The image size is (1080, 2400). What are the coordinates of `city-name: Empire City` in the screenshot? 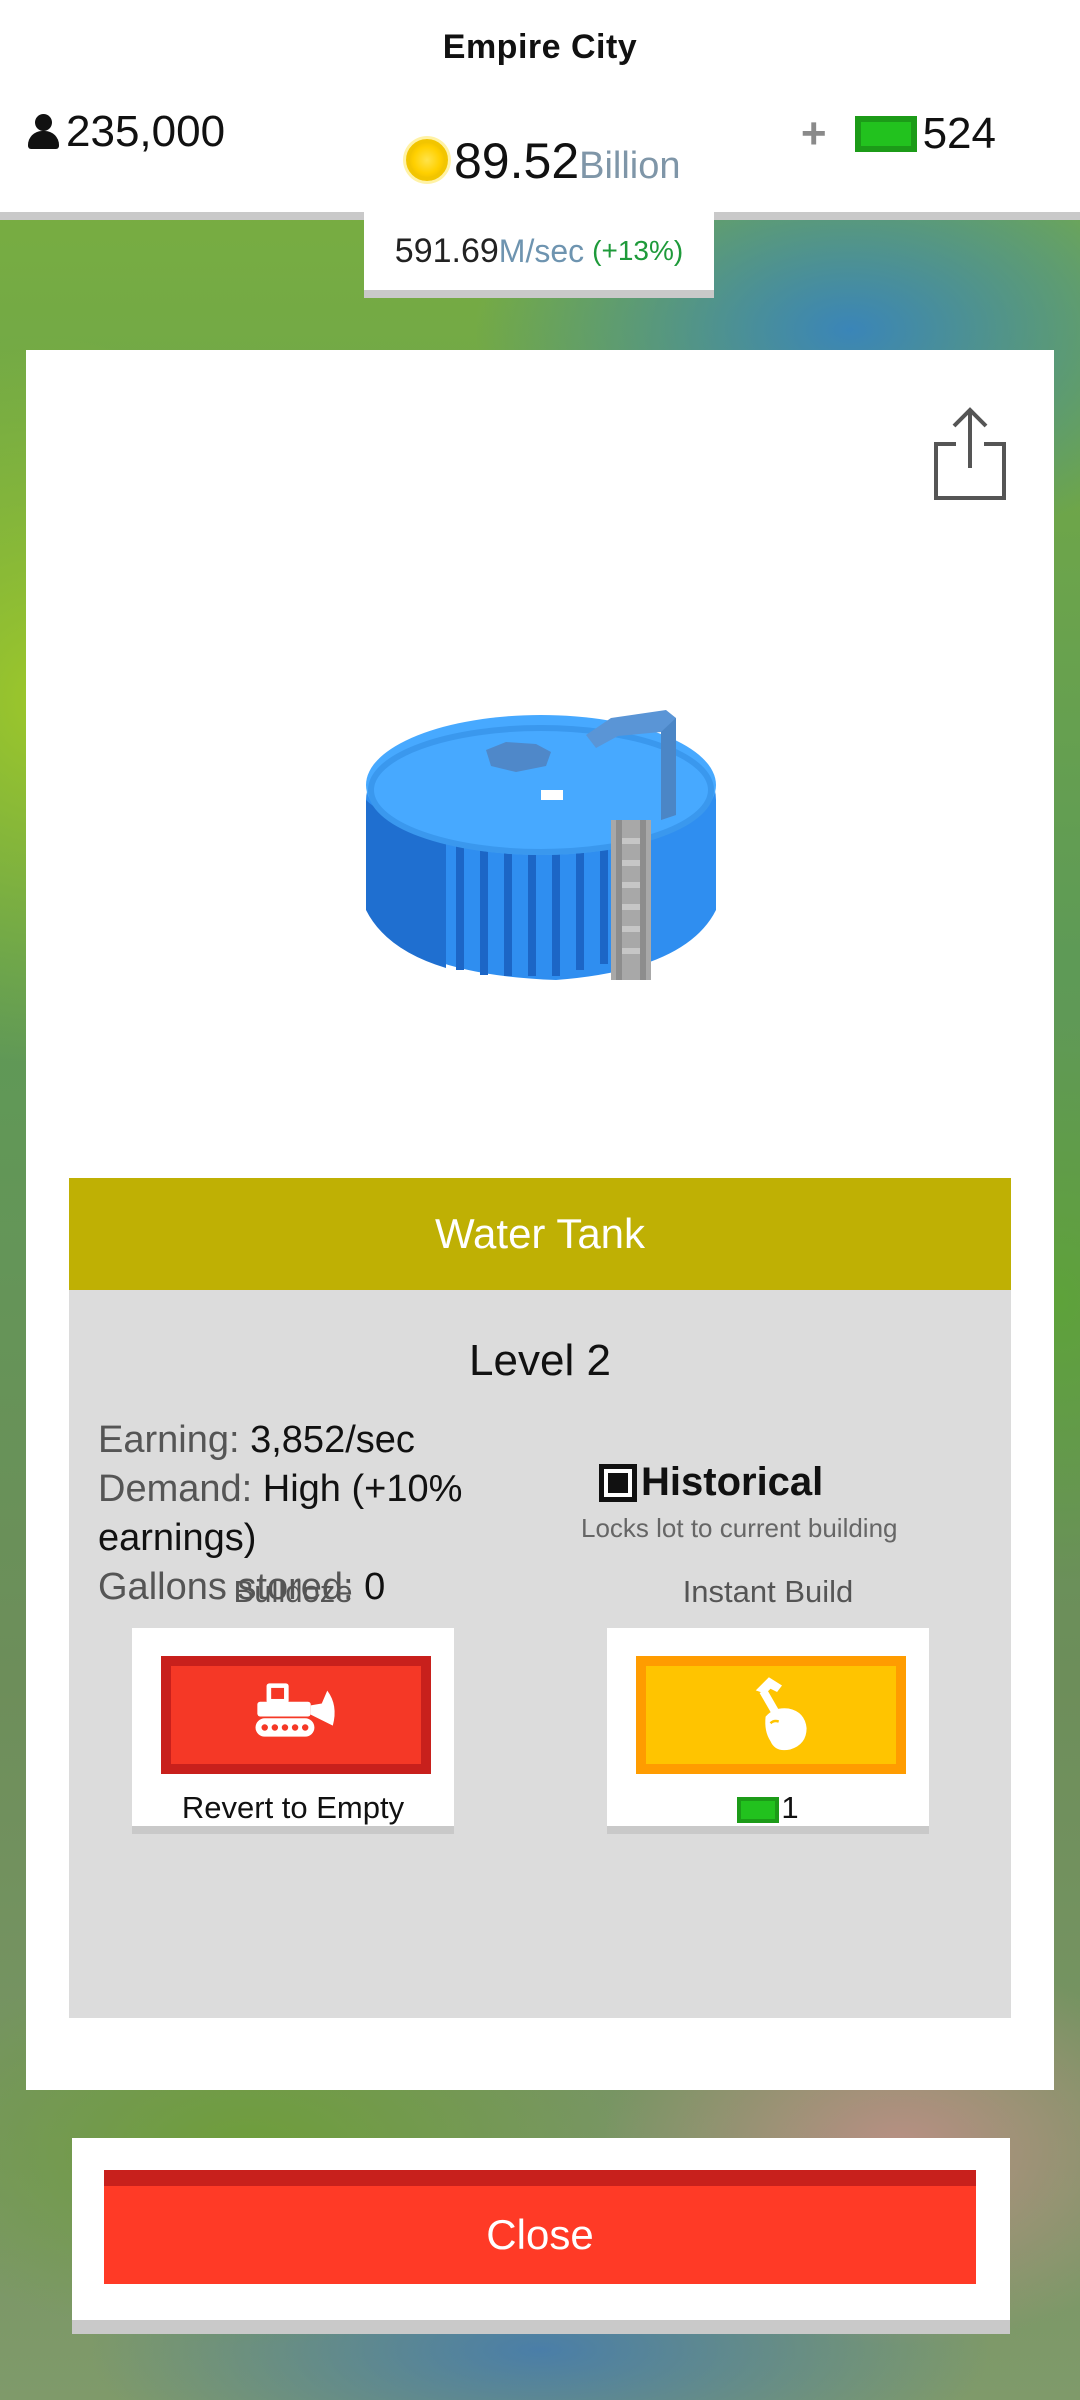 It's located at (540, 47).